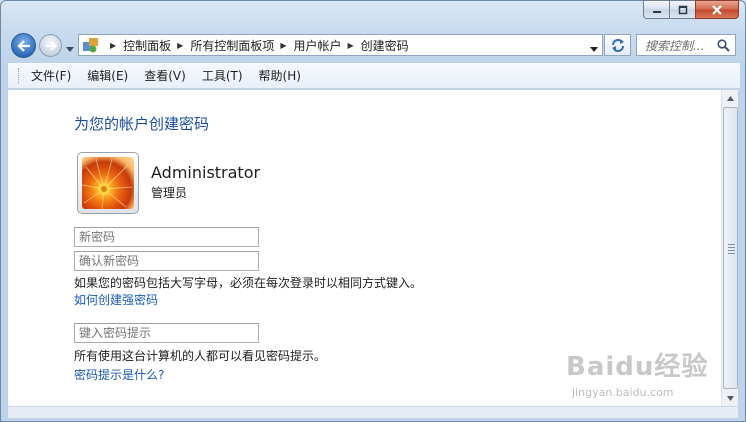  I want to click on menu-file: 文件(F), so click(51, 75).